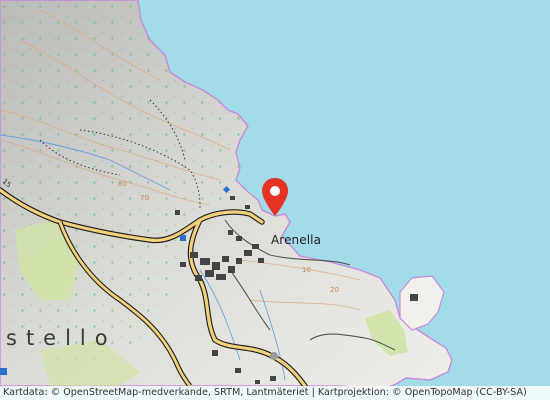 This screenshot has height=400, width=550. Describe the element at coordinates (144, 198) in the screenshot. I see `contour-label: 70` at that location.